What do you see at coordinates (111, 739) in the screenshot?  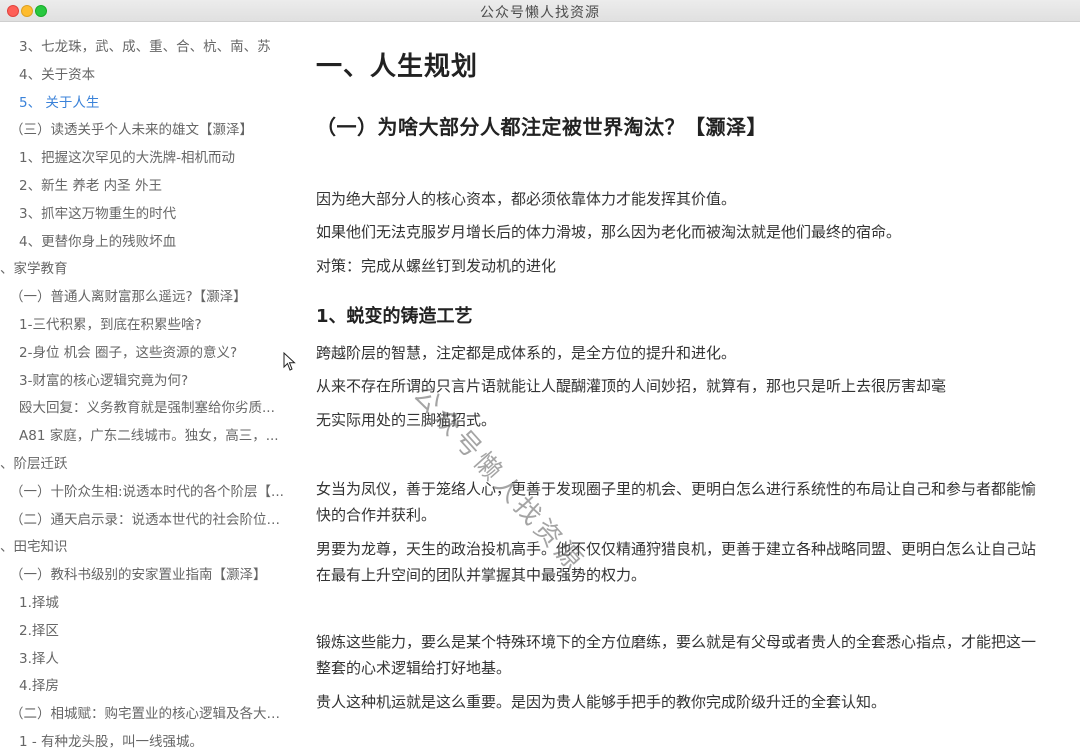 I see `outline-item: 1 - 有种龙头股，叫一线强城。` at bounding box center [111, 739].